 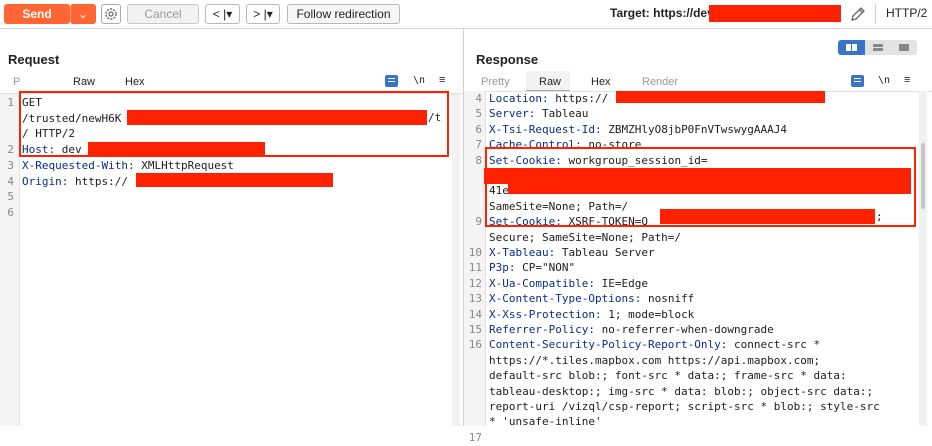 What do you see at coordinates (601, 82) in the screenshot?
I see `tab-hex-response: Hex` at bounding box center [601, 82].